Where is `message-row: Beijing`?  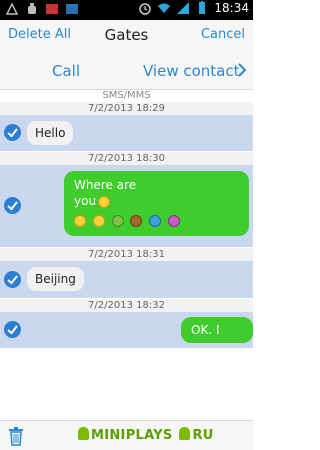 message-row: Beijing is located at coordinates (126, 279).